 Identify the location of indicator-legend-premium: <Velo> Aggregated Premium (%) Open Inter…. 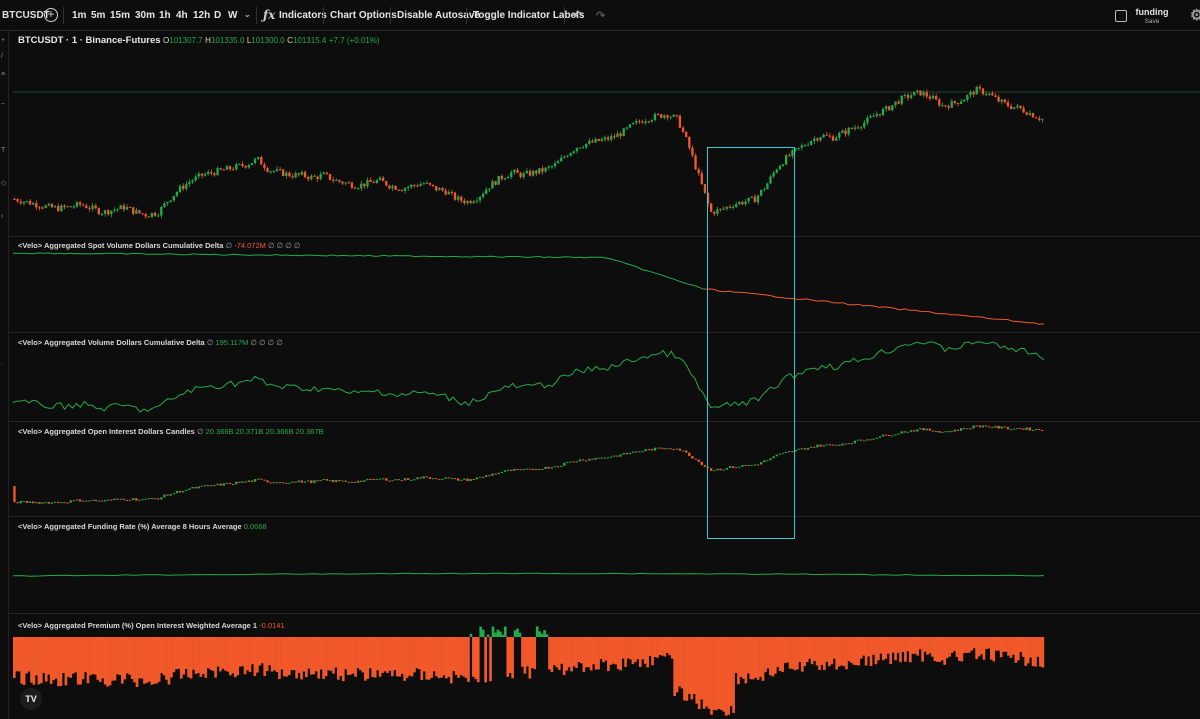
(151, 625).